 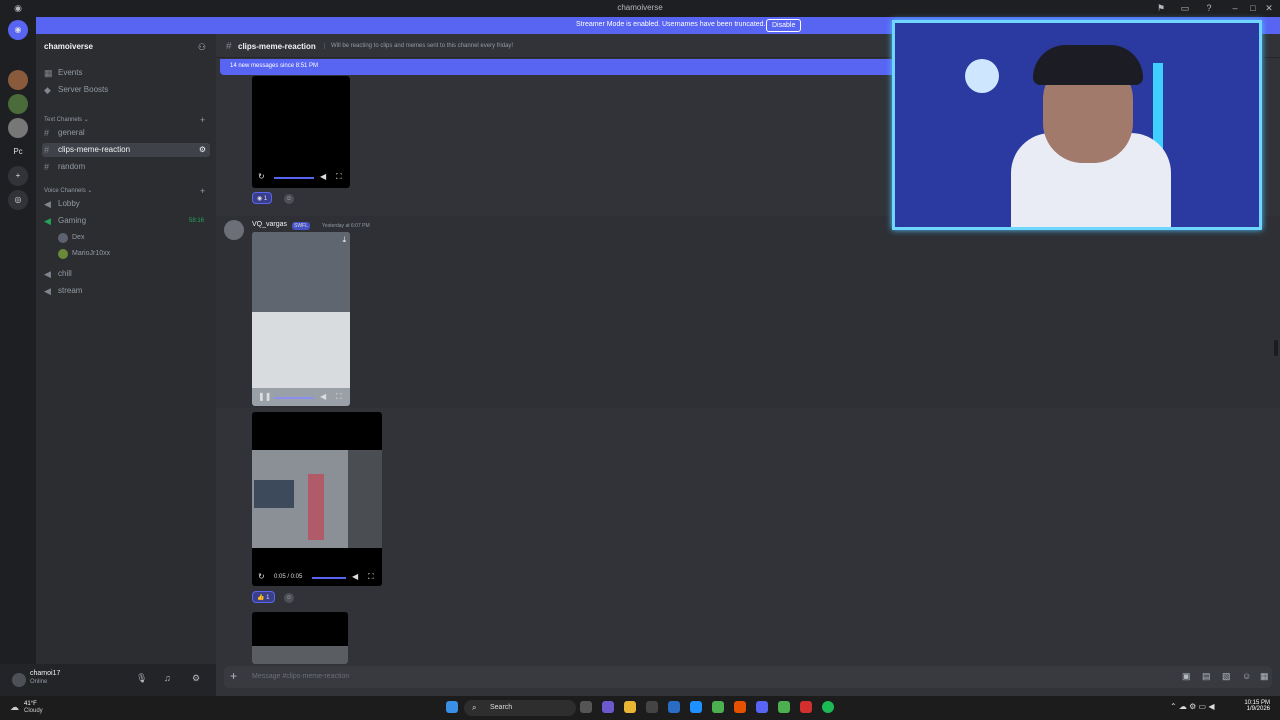 What do you see at coordinates (124, 191) in the screenshot?
I see `category-voice-channels: Voice Channels ⌄ +` at bounding box center [124, 191].